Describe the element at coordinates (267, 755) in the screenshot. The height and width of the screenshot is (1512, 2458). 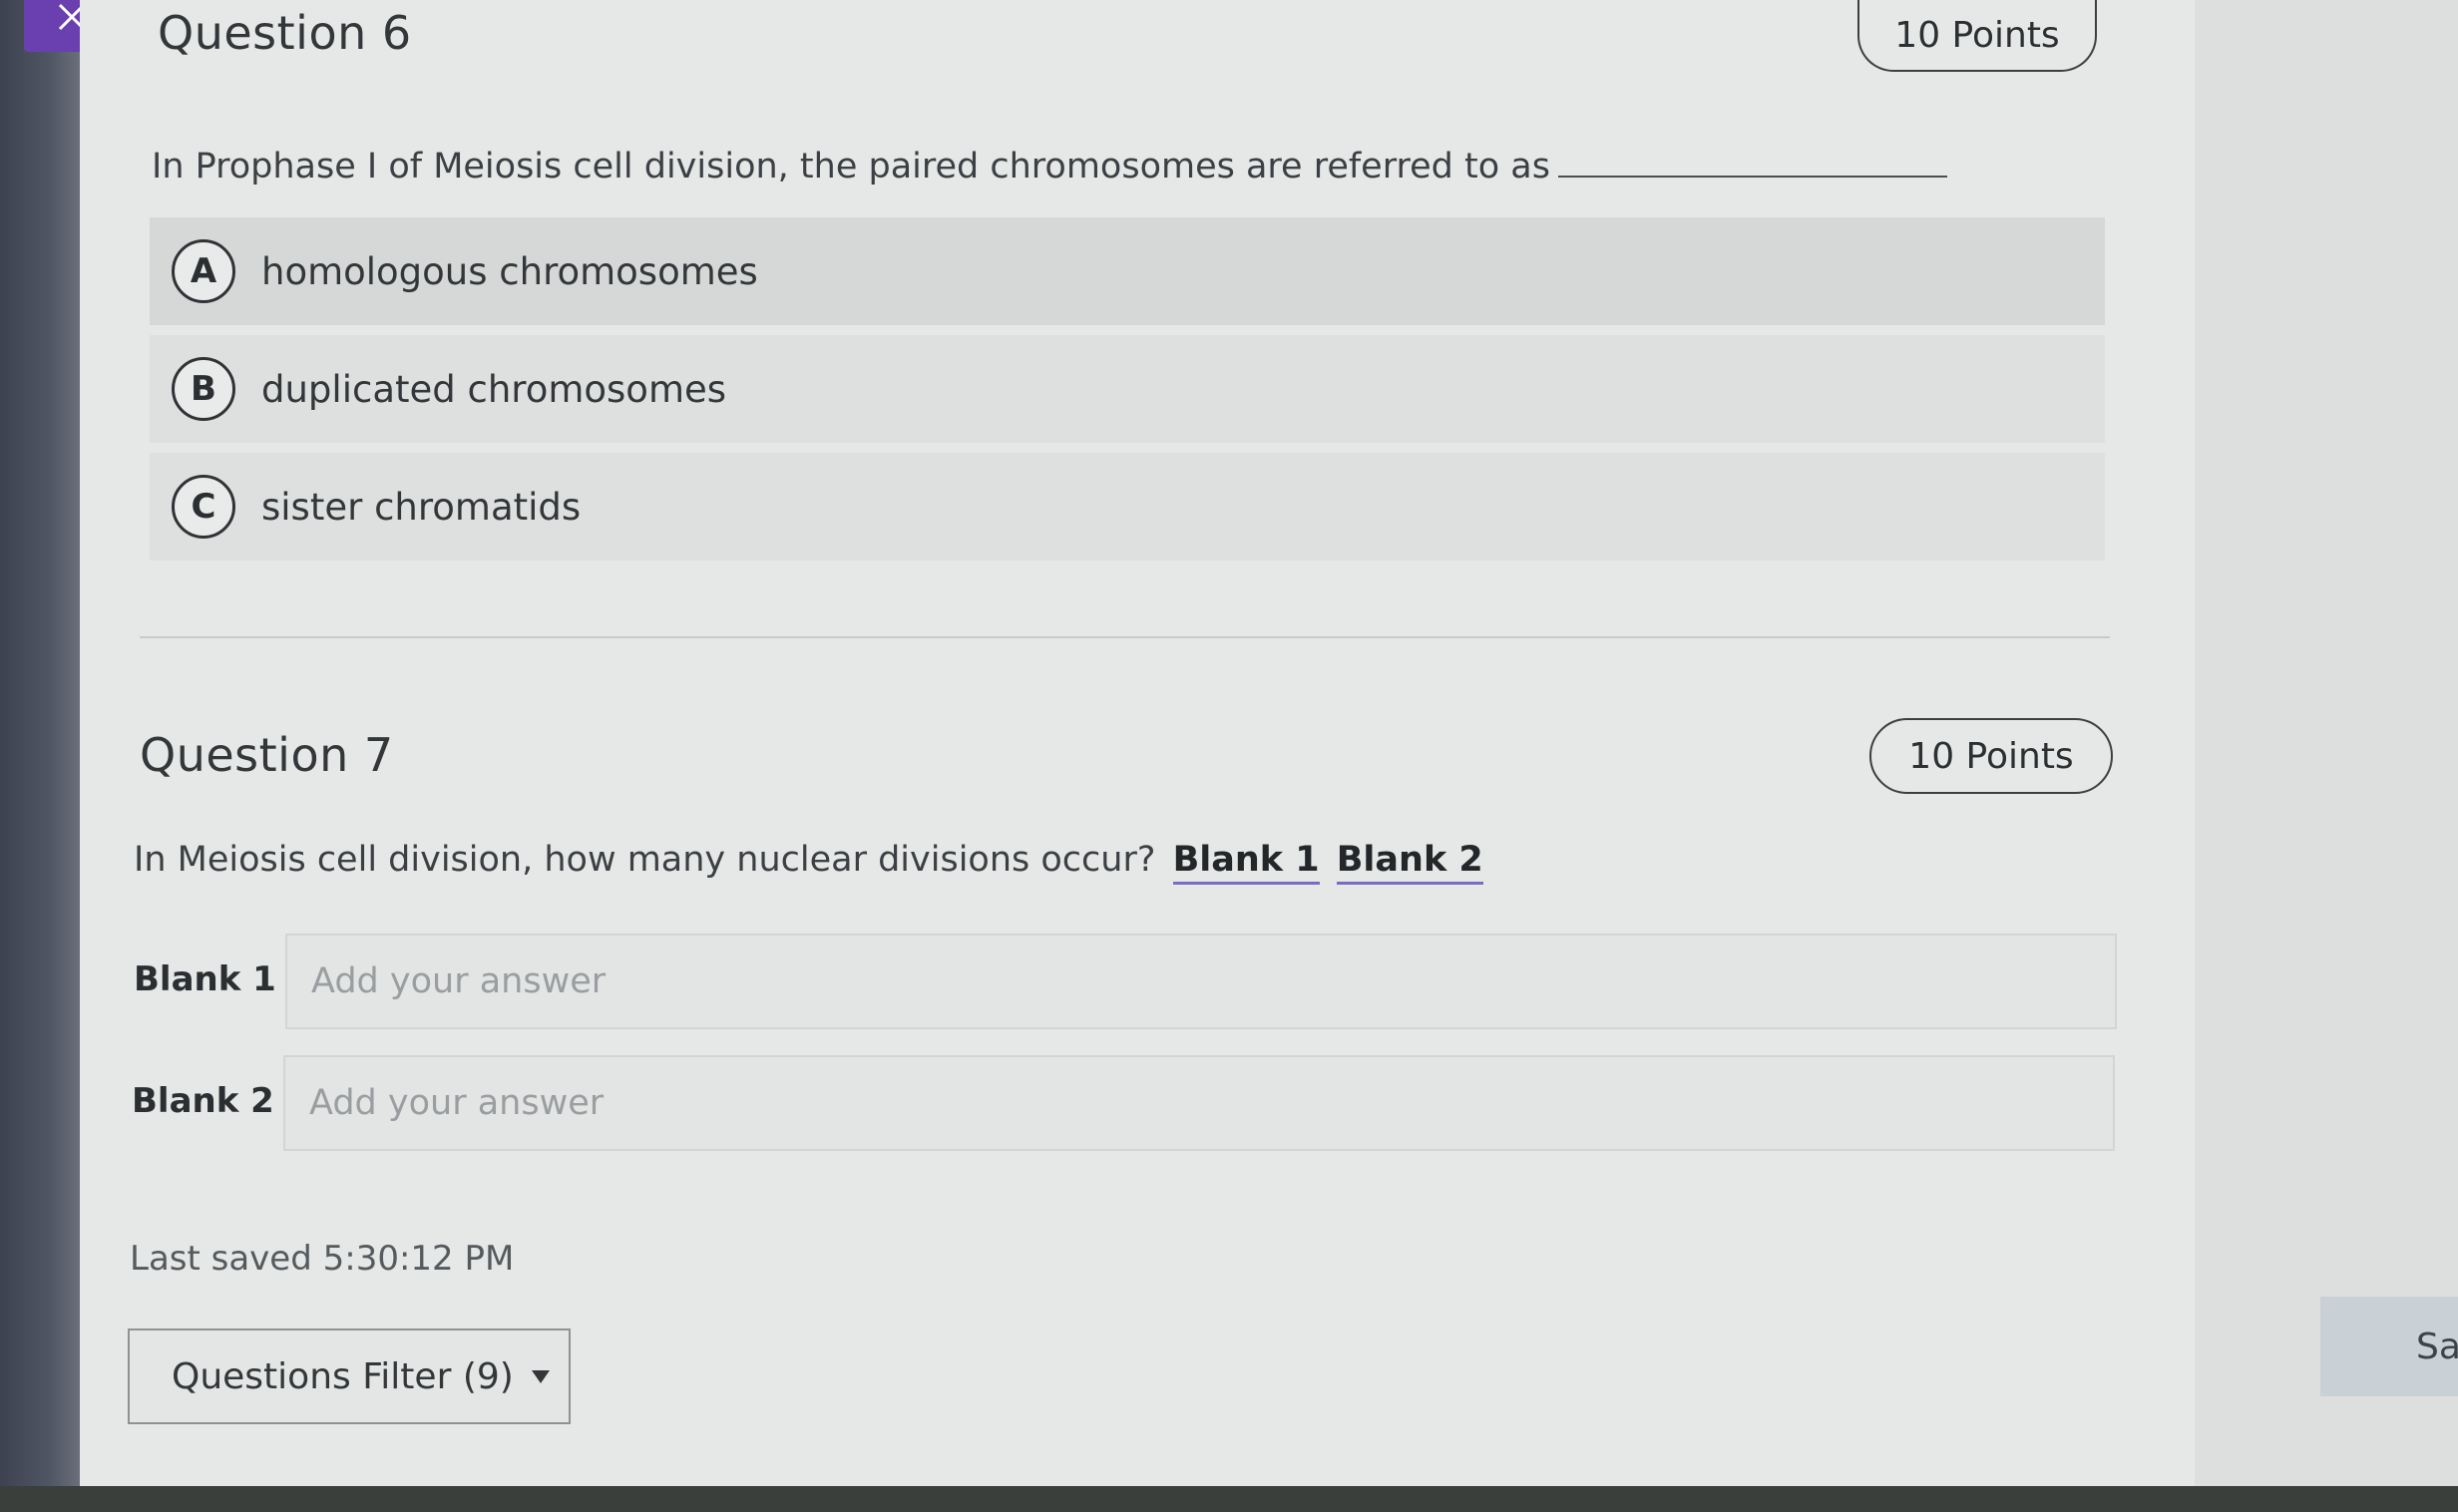
I see `question-7-title: Question 7` at that location.